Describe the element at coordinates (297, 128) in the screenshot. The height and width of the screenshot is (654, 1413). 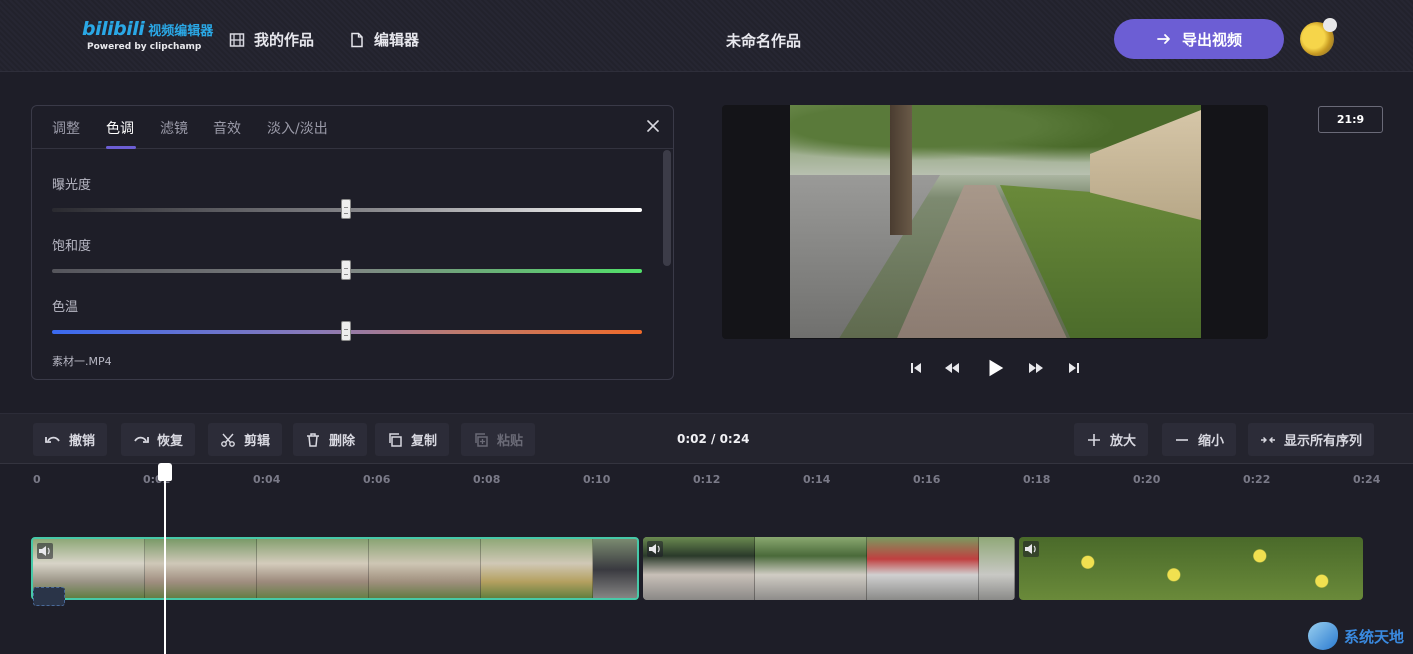
I see `tab-fade: 淡入/淡出` at that location.